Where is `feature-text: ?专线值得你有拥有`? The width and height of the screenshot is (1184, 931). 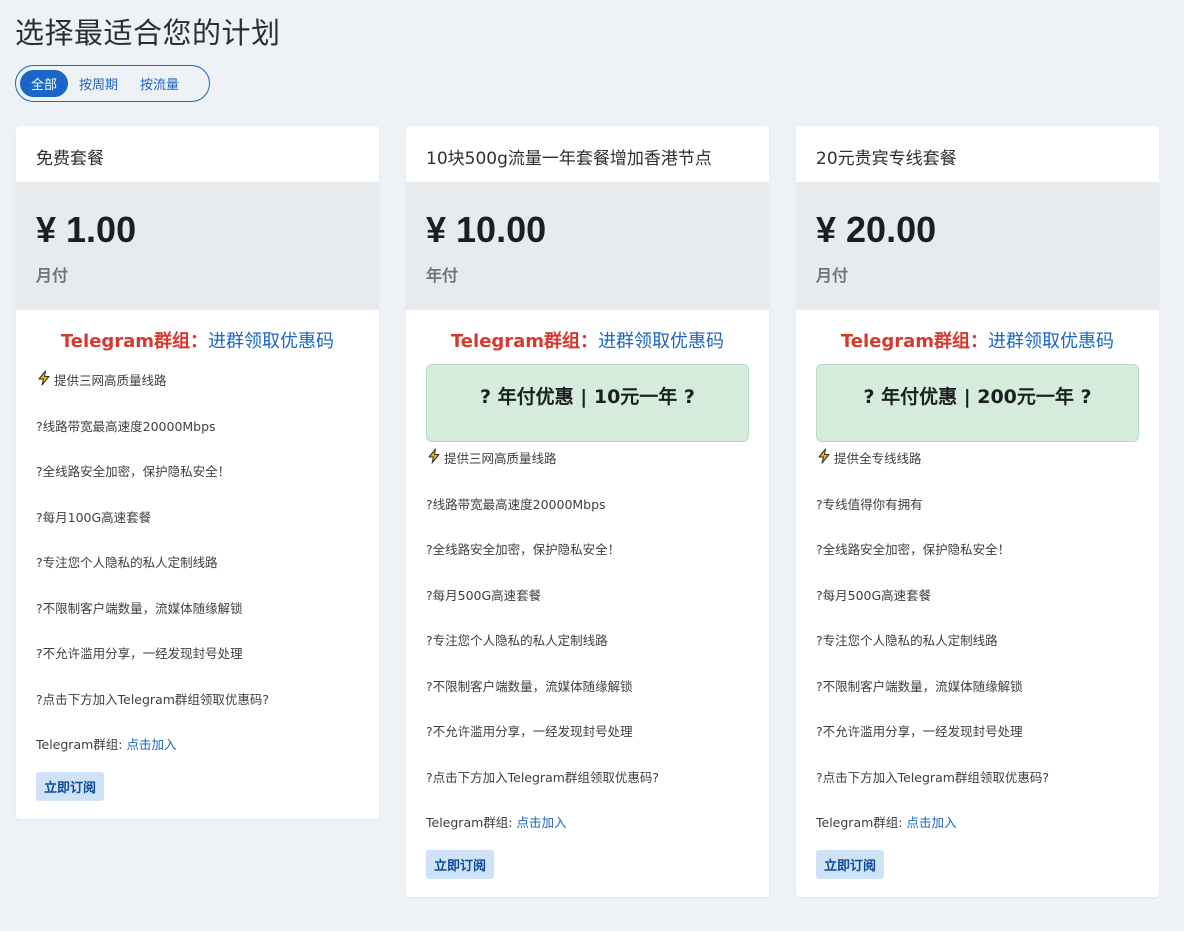 feature-text: ?专线值得你有拥有 is located at coordinates (869, 504).